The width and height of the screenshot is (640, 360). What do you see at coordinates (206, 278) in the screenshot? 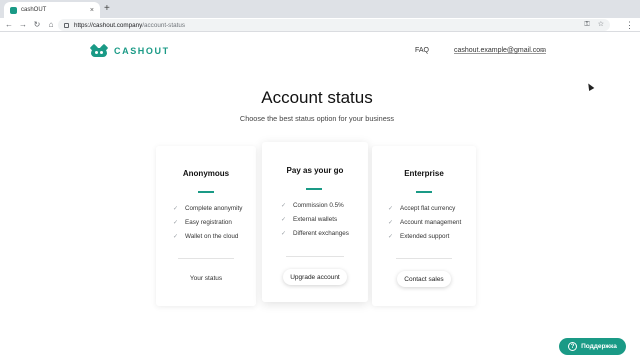
I see `current-status-label: Your status` at bounding box center [206, 278].